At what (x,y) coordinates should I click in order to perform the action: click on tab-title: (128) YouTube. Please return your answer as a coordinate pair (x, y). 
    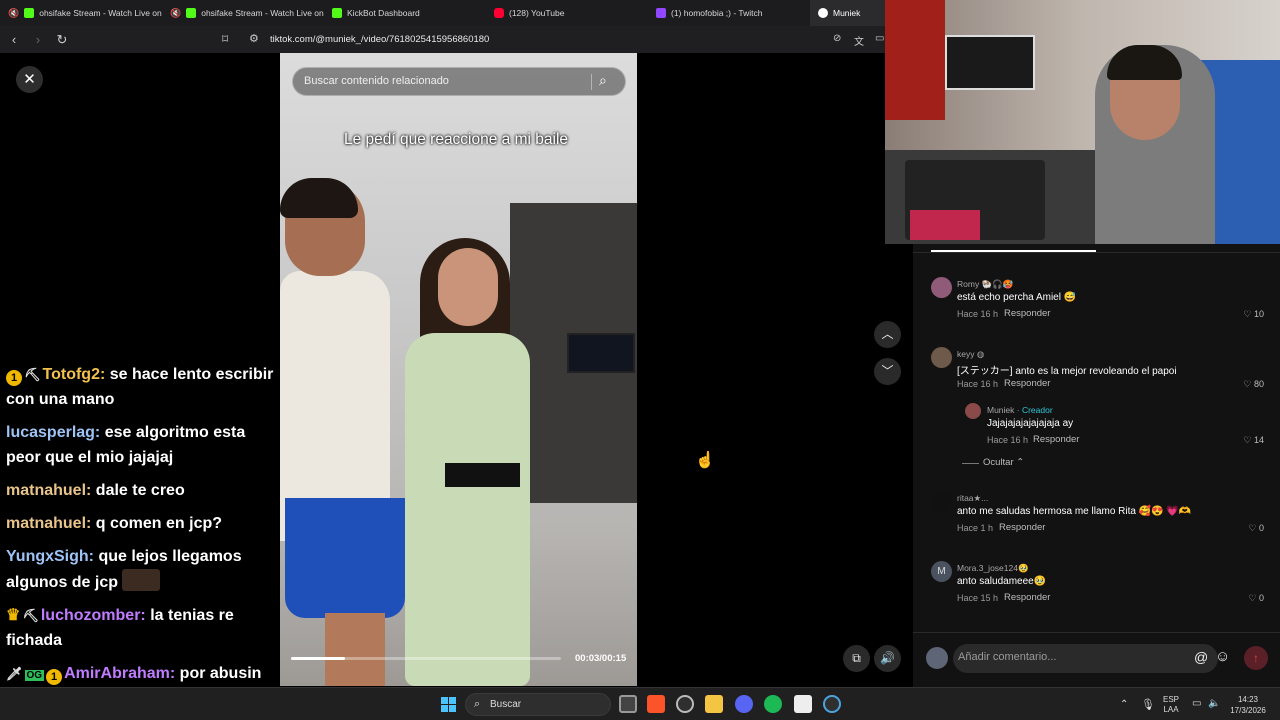
    Looking at the image, I should click on (537, 13).